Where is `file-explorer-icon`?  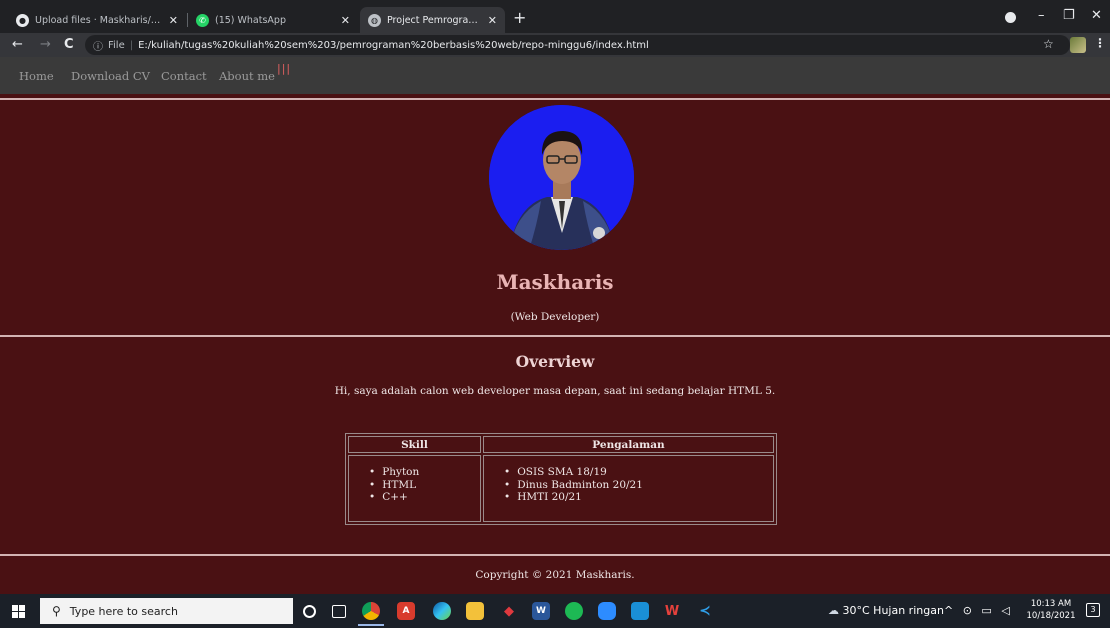 file-explorer-icon is located at coordinates (475, 611).